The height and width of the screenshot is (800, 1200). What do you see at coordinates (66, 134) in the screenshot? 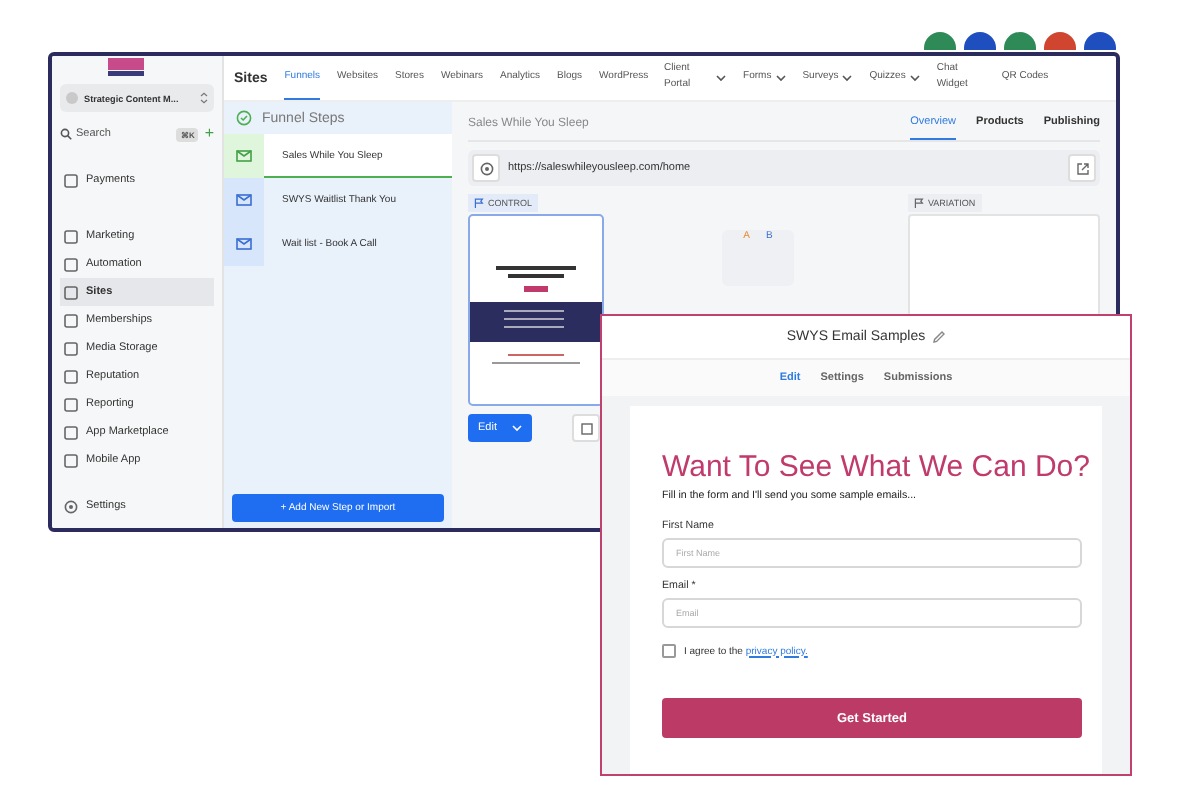
I see `search-icon` at bounding box center [66, 134].